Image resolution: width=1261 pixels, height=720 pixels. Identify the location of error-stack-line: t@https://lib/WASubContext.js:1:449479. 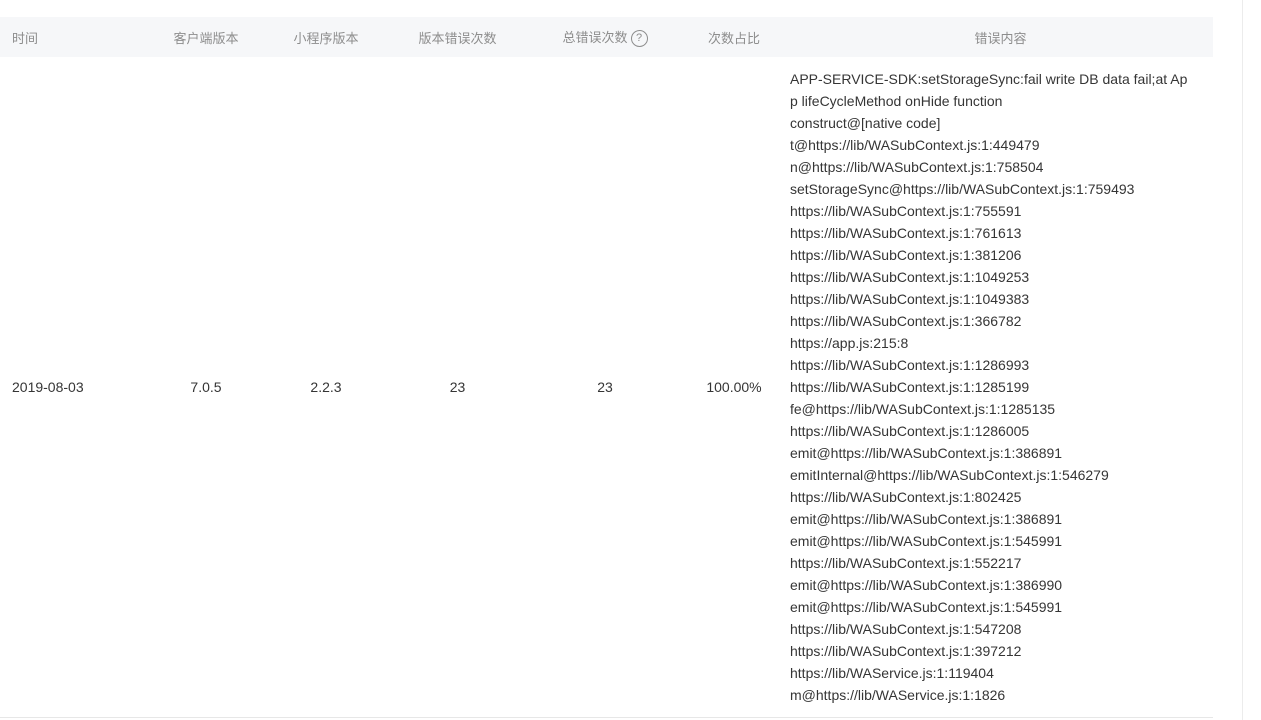
(915, 145).